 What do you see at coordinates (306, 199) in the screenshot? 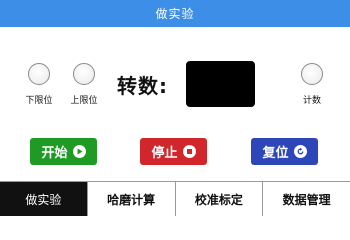
I see `tab-data-management: 数据管理` at bounding box center [306, 199].